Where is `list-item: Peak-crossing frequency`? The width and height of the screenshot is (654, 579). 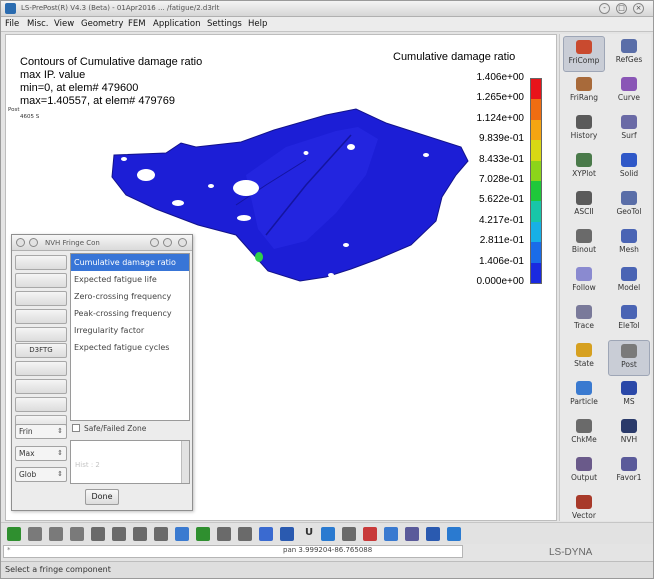 list-item: Peak-crossing frequency is located at coordinates (130, 313).